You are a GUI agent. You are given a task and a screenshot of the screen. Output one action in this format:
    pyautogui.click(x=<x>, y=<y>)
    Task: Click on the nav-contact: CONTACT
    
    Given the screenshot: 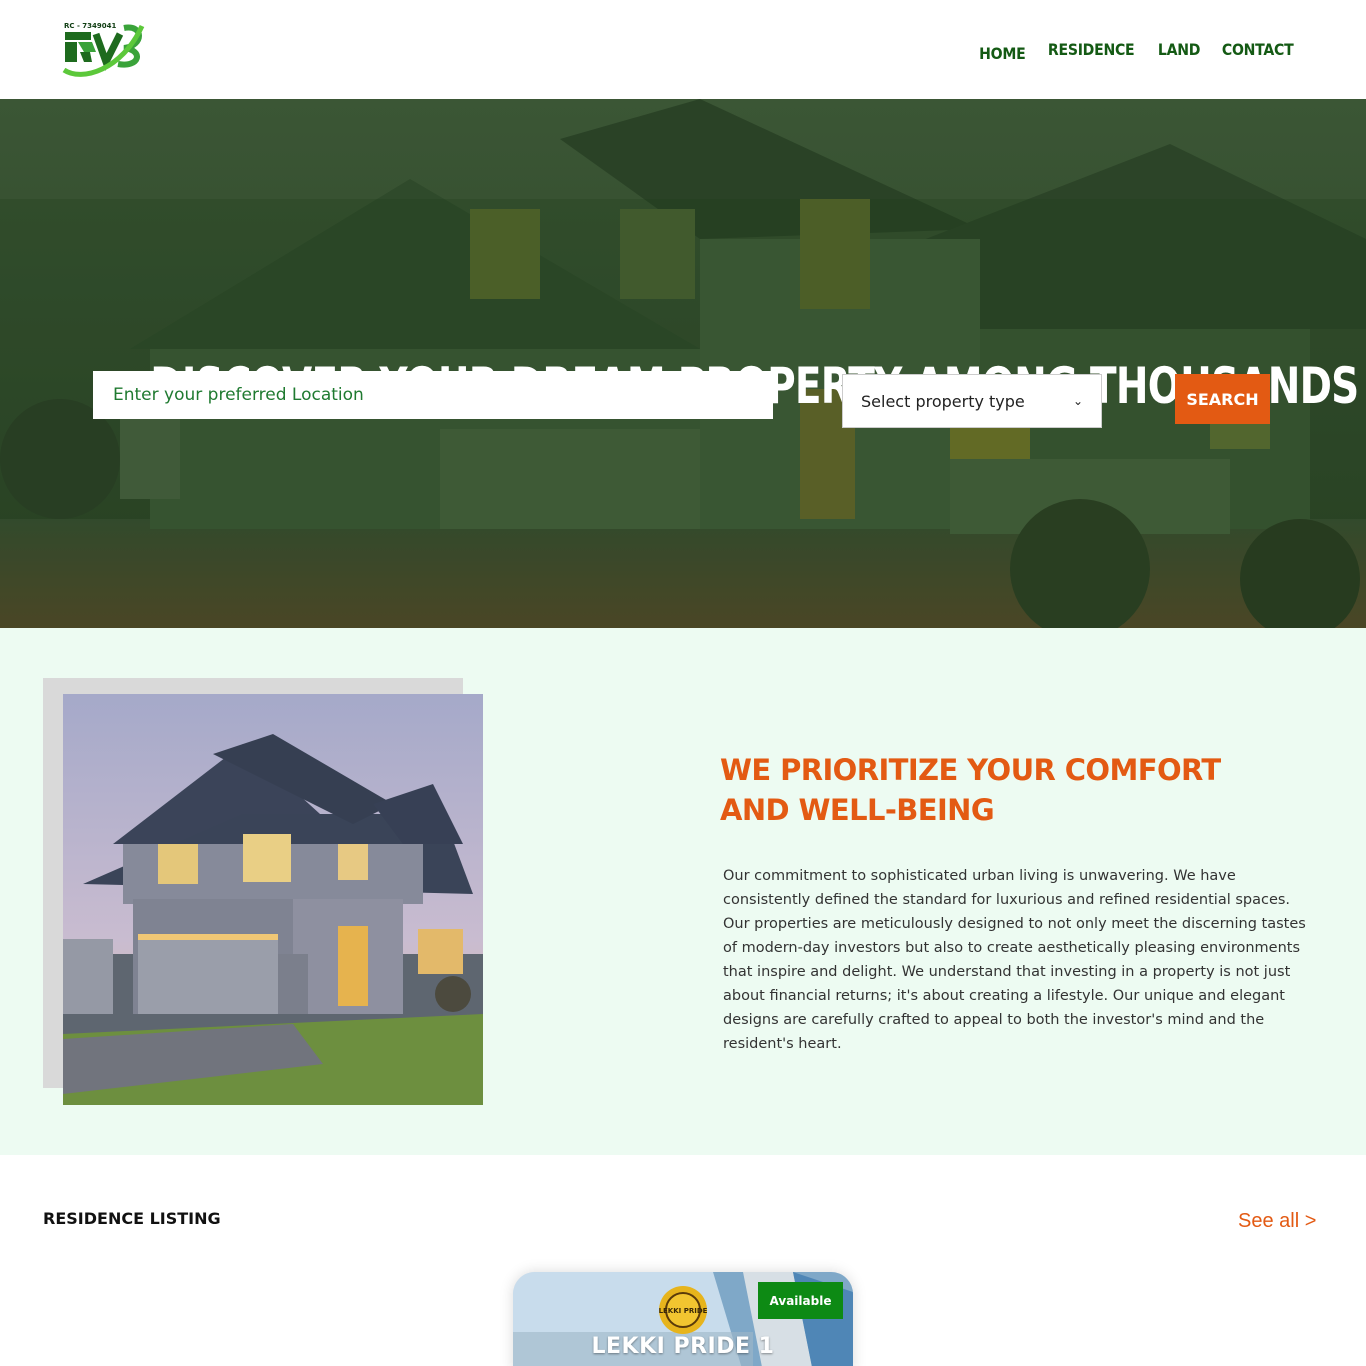 What is the action you would take?
    pyautogui.click(x=1258, y=49)
    